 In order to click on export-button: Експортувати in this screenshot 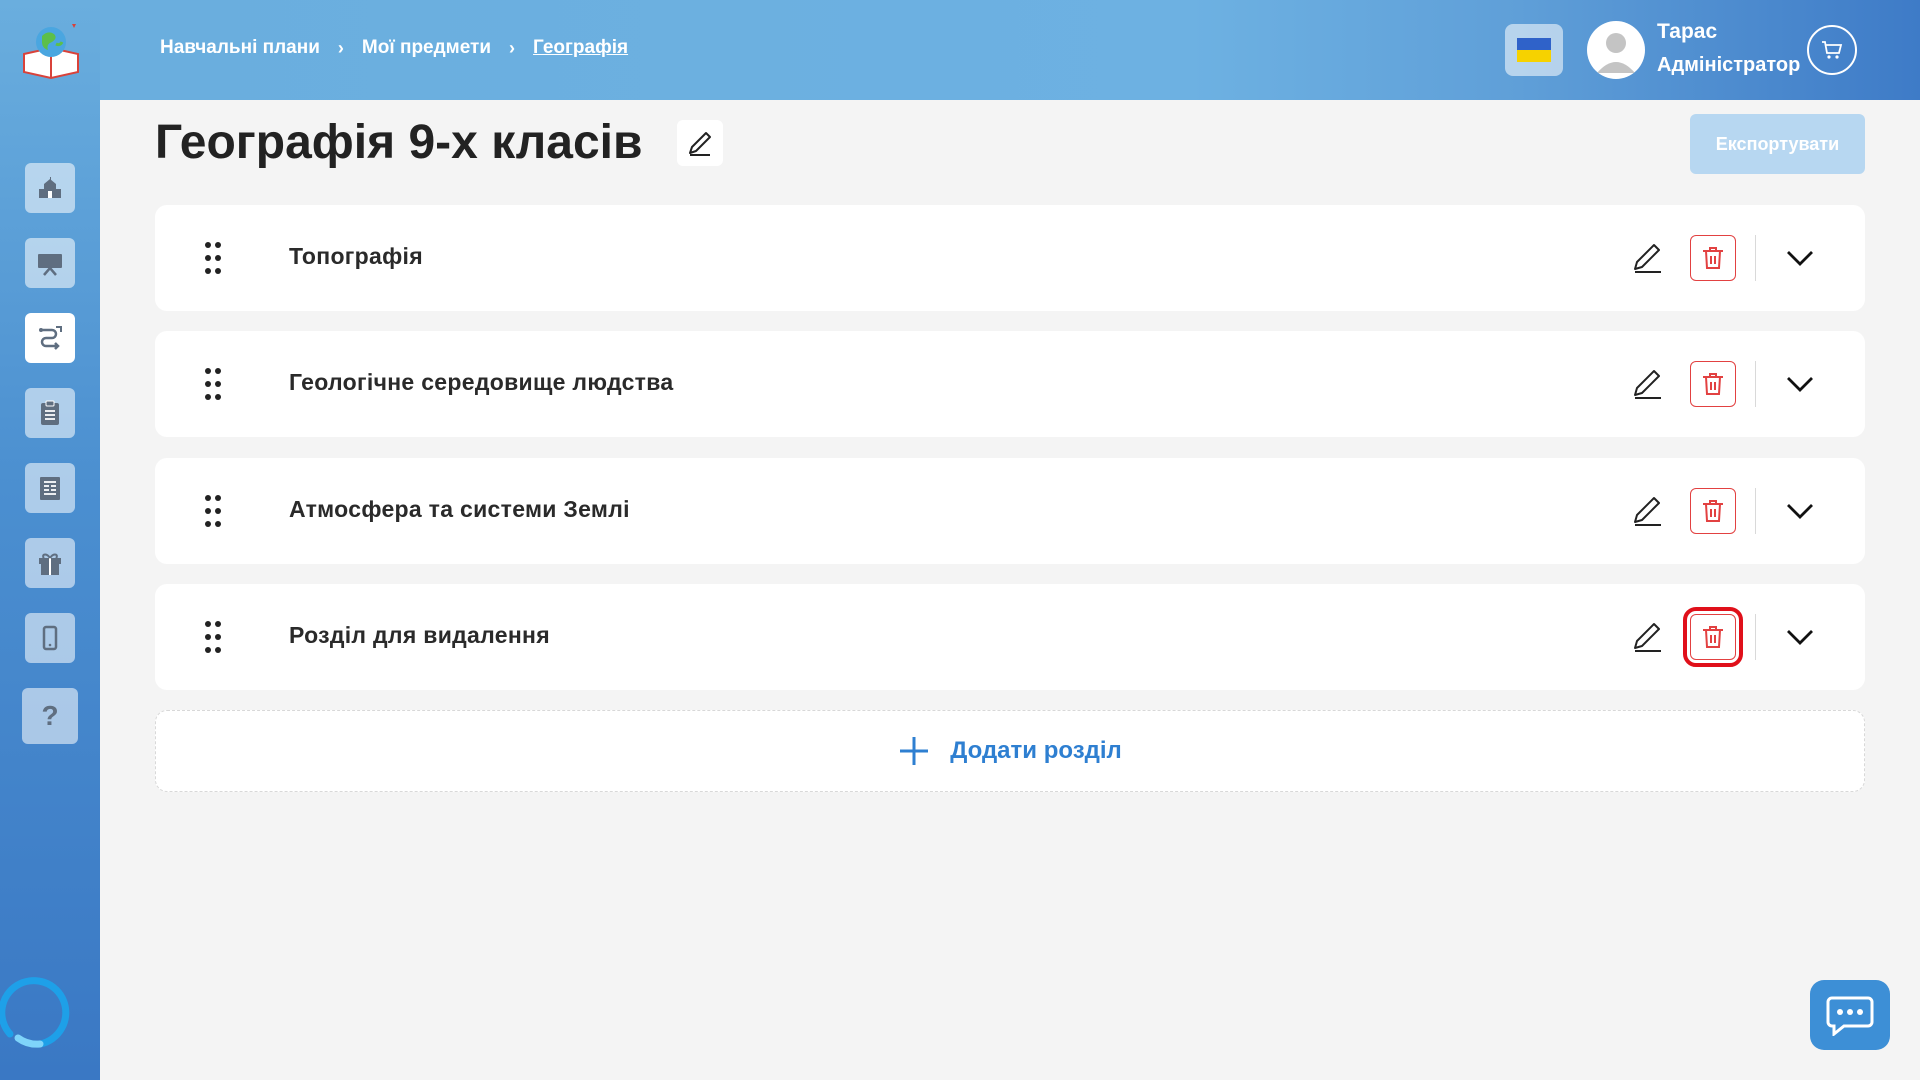, I will do `click(1777, 144)`.